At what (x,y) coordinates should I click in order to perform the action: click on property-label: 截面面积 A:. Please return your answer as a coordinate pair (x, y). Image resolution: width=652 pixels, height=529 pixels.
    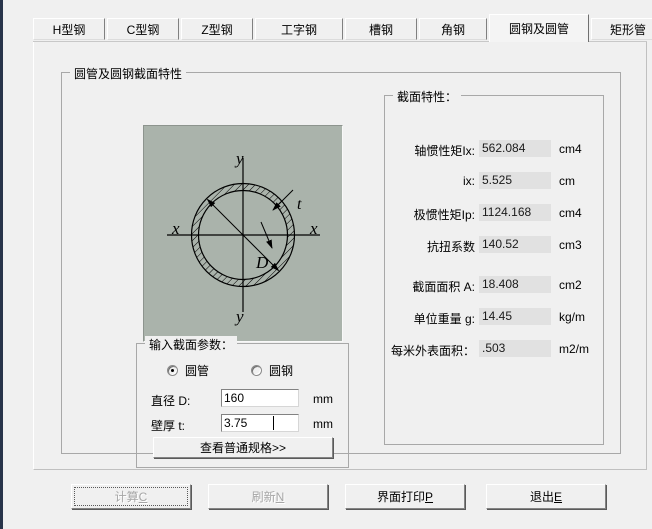
    Looking at the image, I should click on (443, 287).